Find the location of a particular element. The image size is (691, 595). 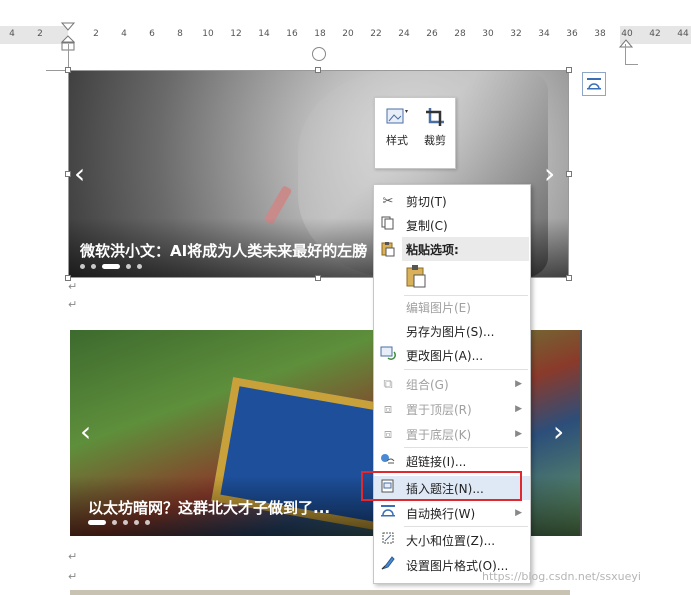

menu-item-label: 组合(G) is located at coordinates (427, 384).